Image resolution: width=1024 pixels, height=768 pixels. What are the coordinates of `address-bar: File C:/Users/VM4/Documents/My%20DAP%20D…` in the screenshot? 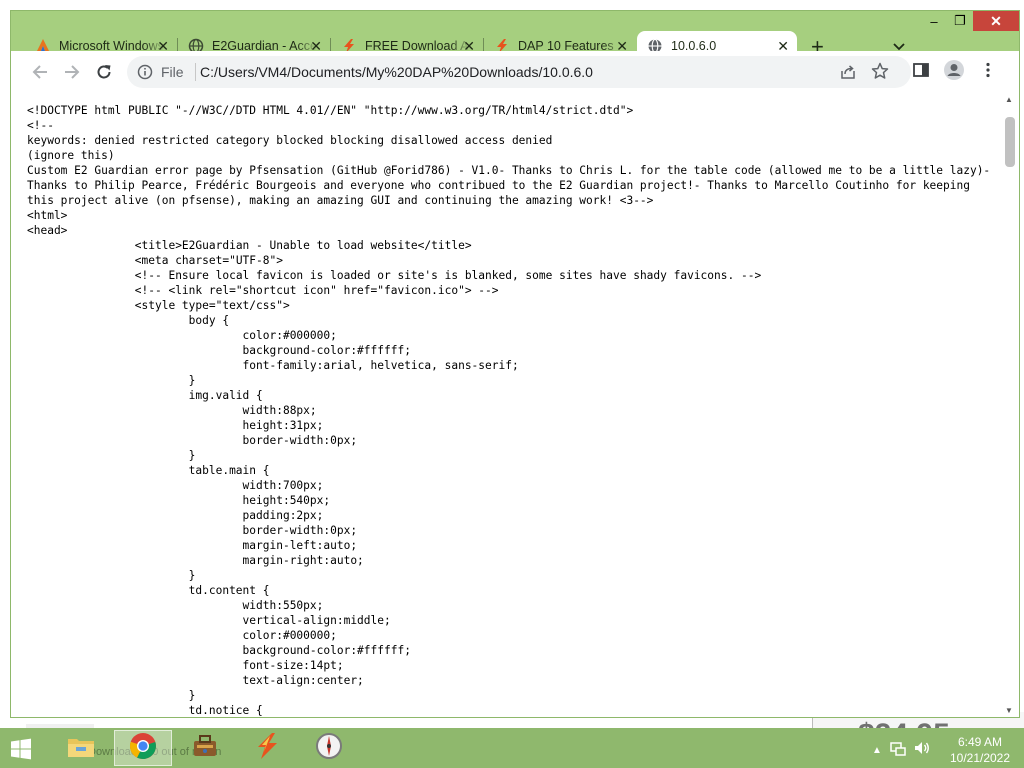 It's located at (519, 72).